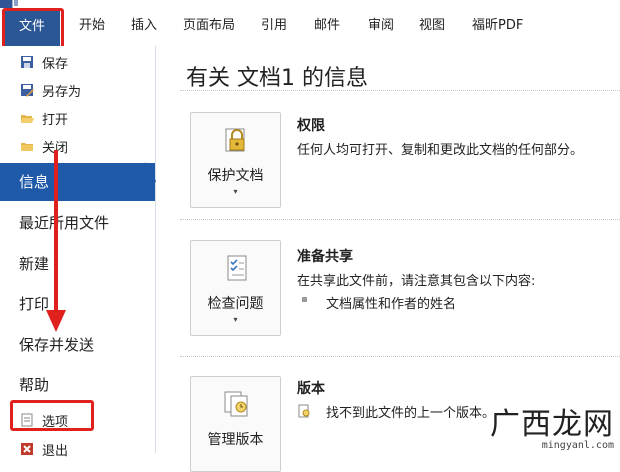 This screenshot has height=472, width=620. What do you see at coordinates (27, 118) in the screenshot?
I see `open-folder-icon` at bounding box center [27, 118].